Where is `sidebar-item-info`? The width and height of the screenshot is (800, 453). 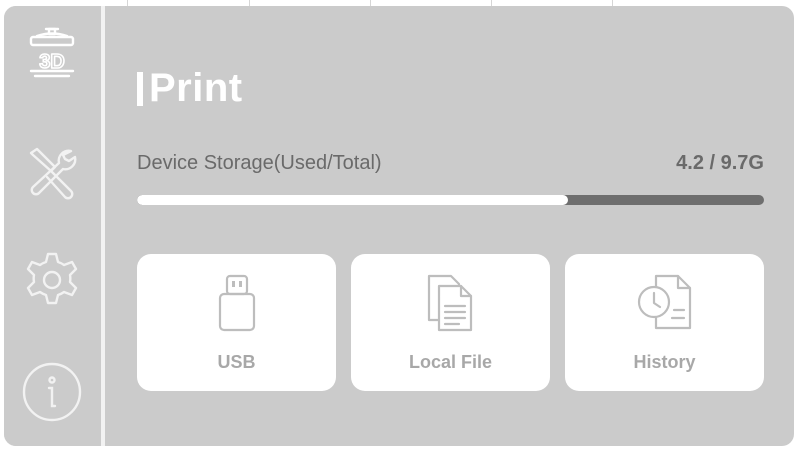
sidebar-item-info is located at coordinates (52, 392).